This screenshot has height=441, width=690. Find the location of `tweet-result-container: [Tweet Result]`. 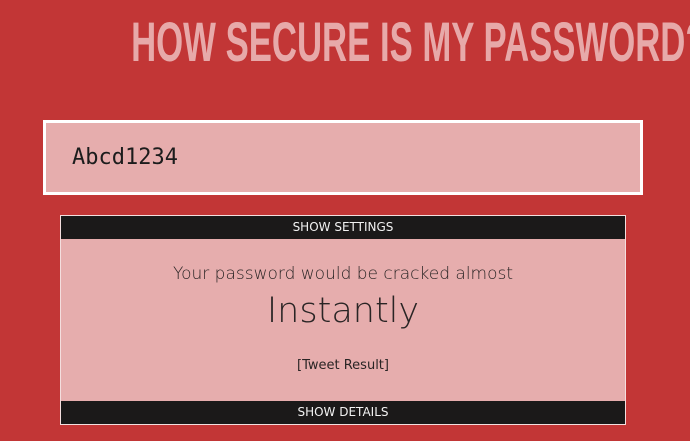

tweet-result-container: [Tweet Result] is located at coordinates (343, 365).